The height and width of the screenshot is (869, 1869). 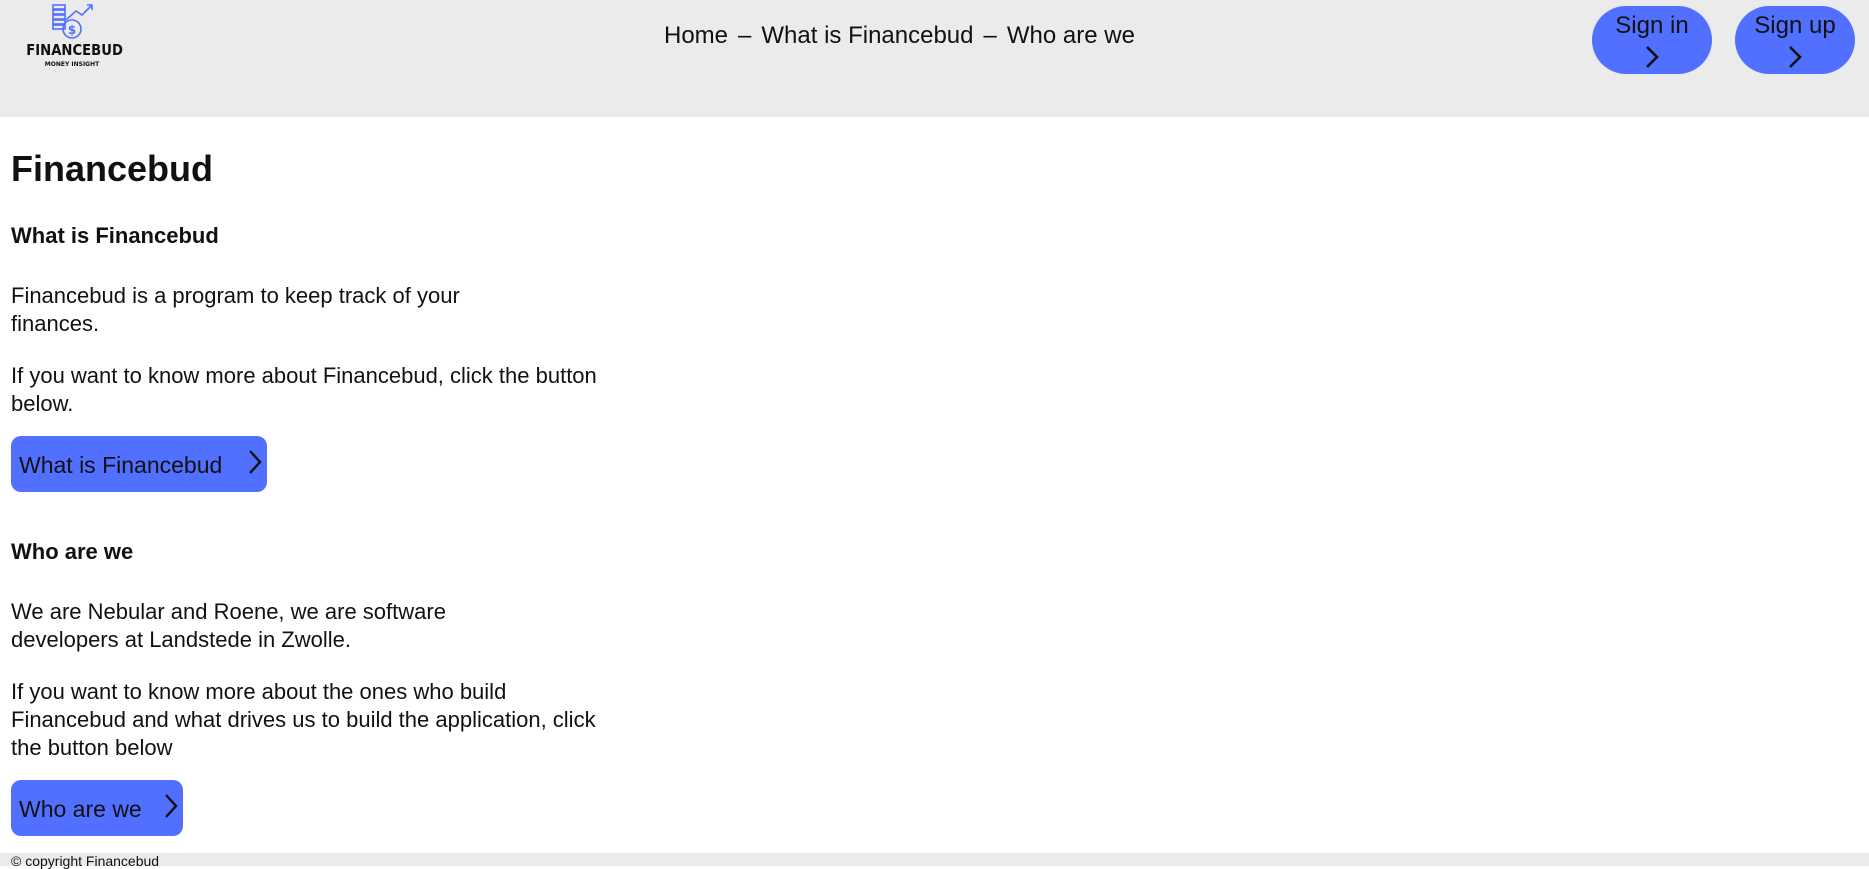 I want to click on financebud-logo: $ FINANCEBUD MONEY INSIGHT, so click(x=72, y=37).